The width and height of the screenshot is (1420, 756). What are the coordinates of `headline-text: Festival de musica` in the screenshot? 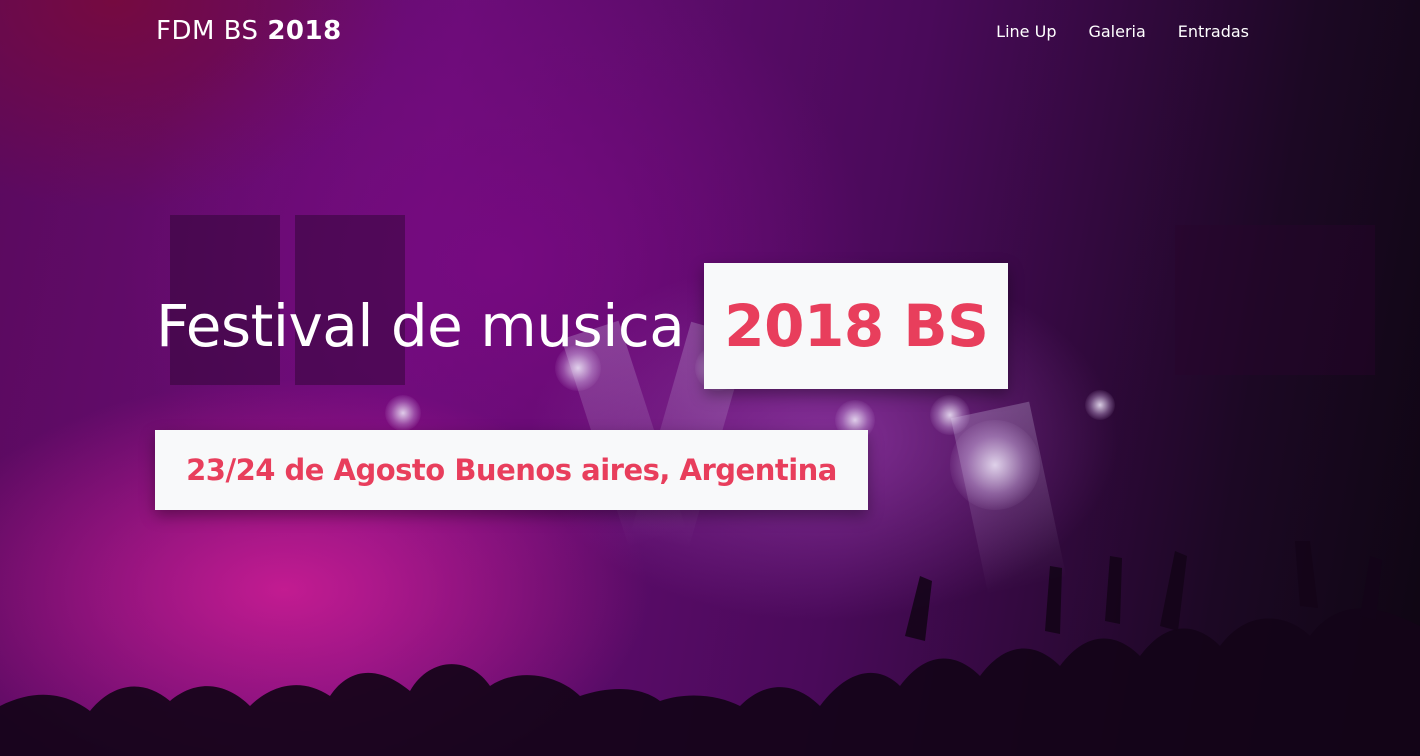 It's located at (420, 326).